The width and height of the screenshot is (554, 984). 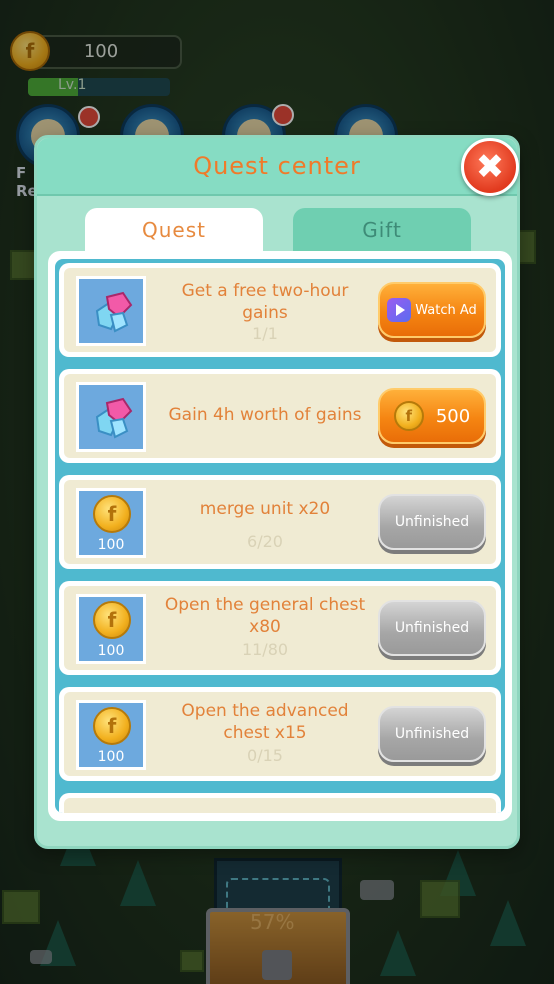 I want to click on quest-title: Open the general chest x80, so click(x=265, y=616).